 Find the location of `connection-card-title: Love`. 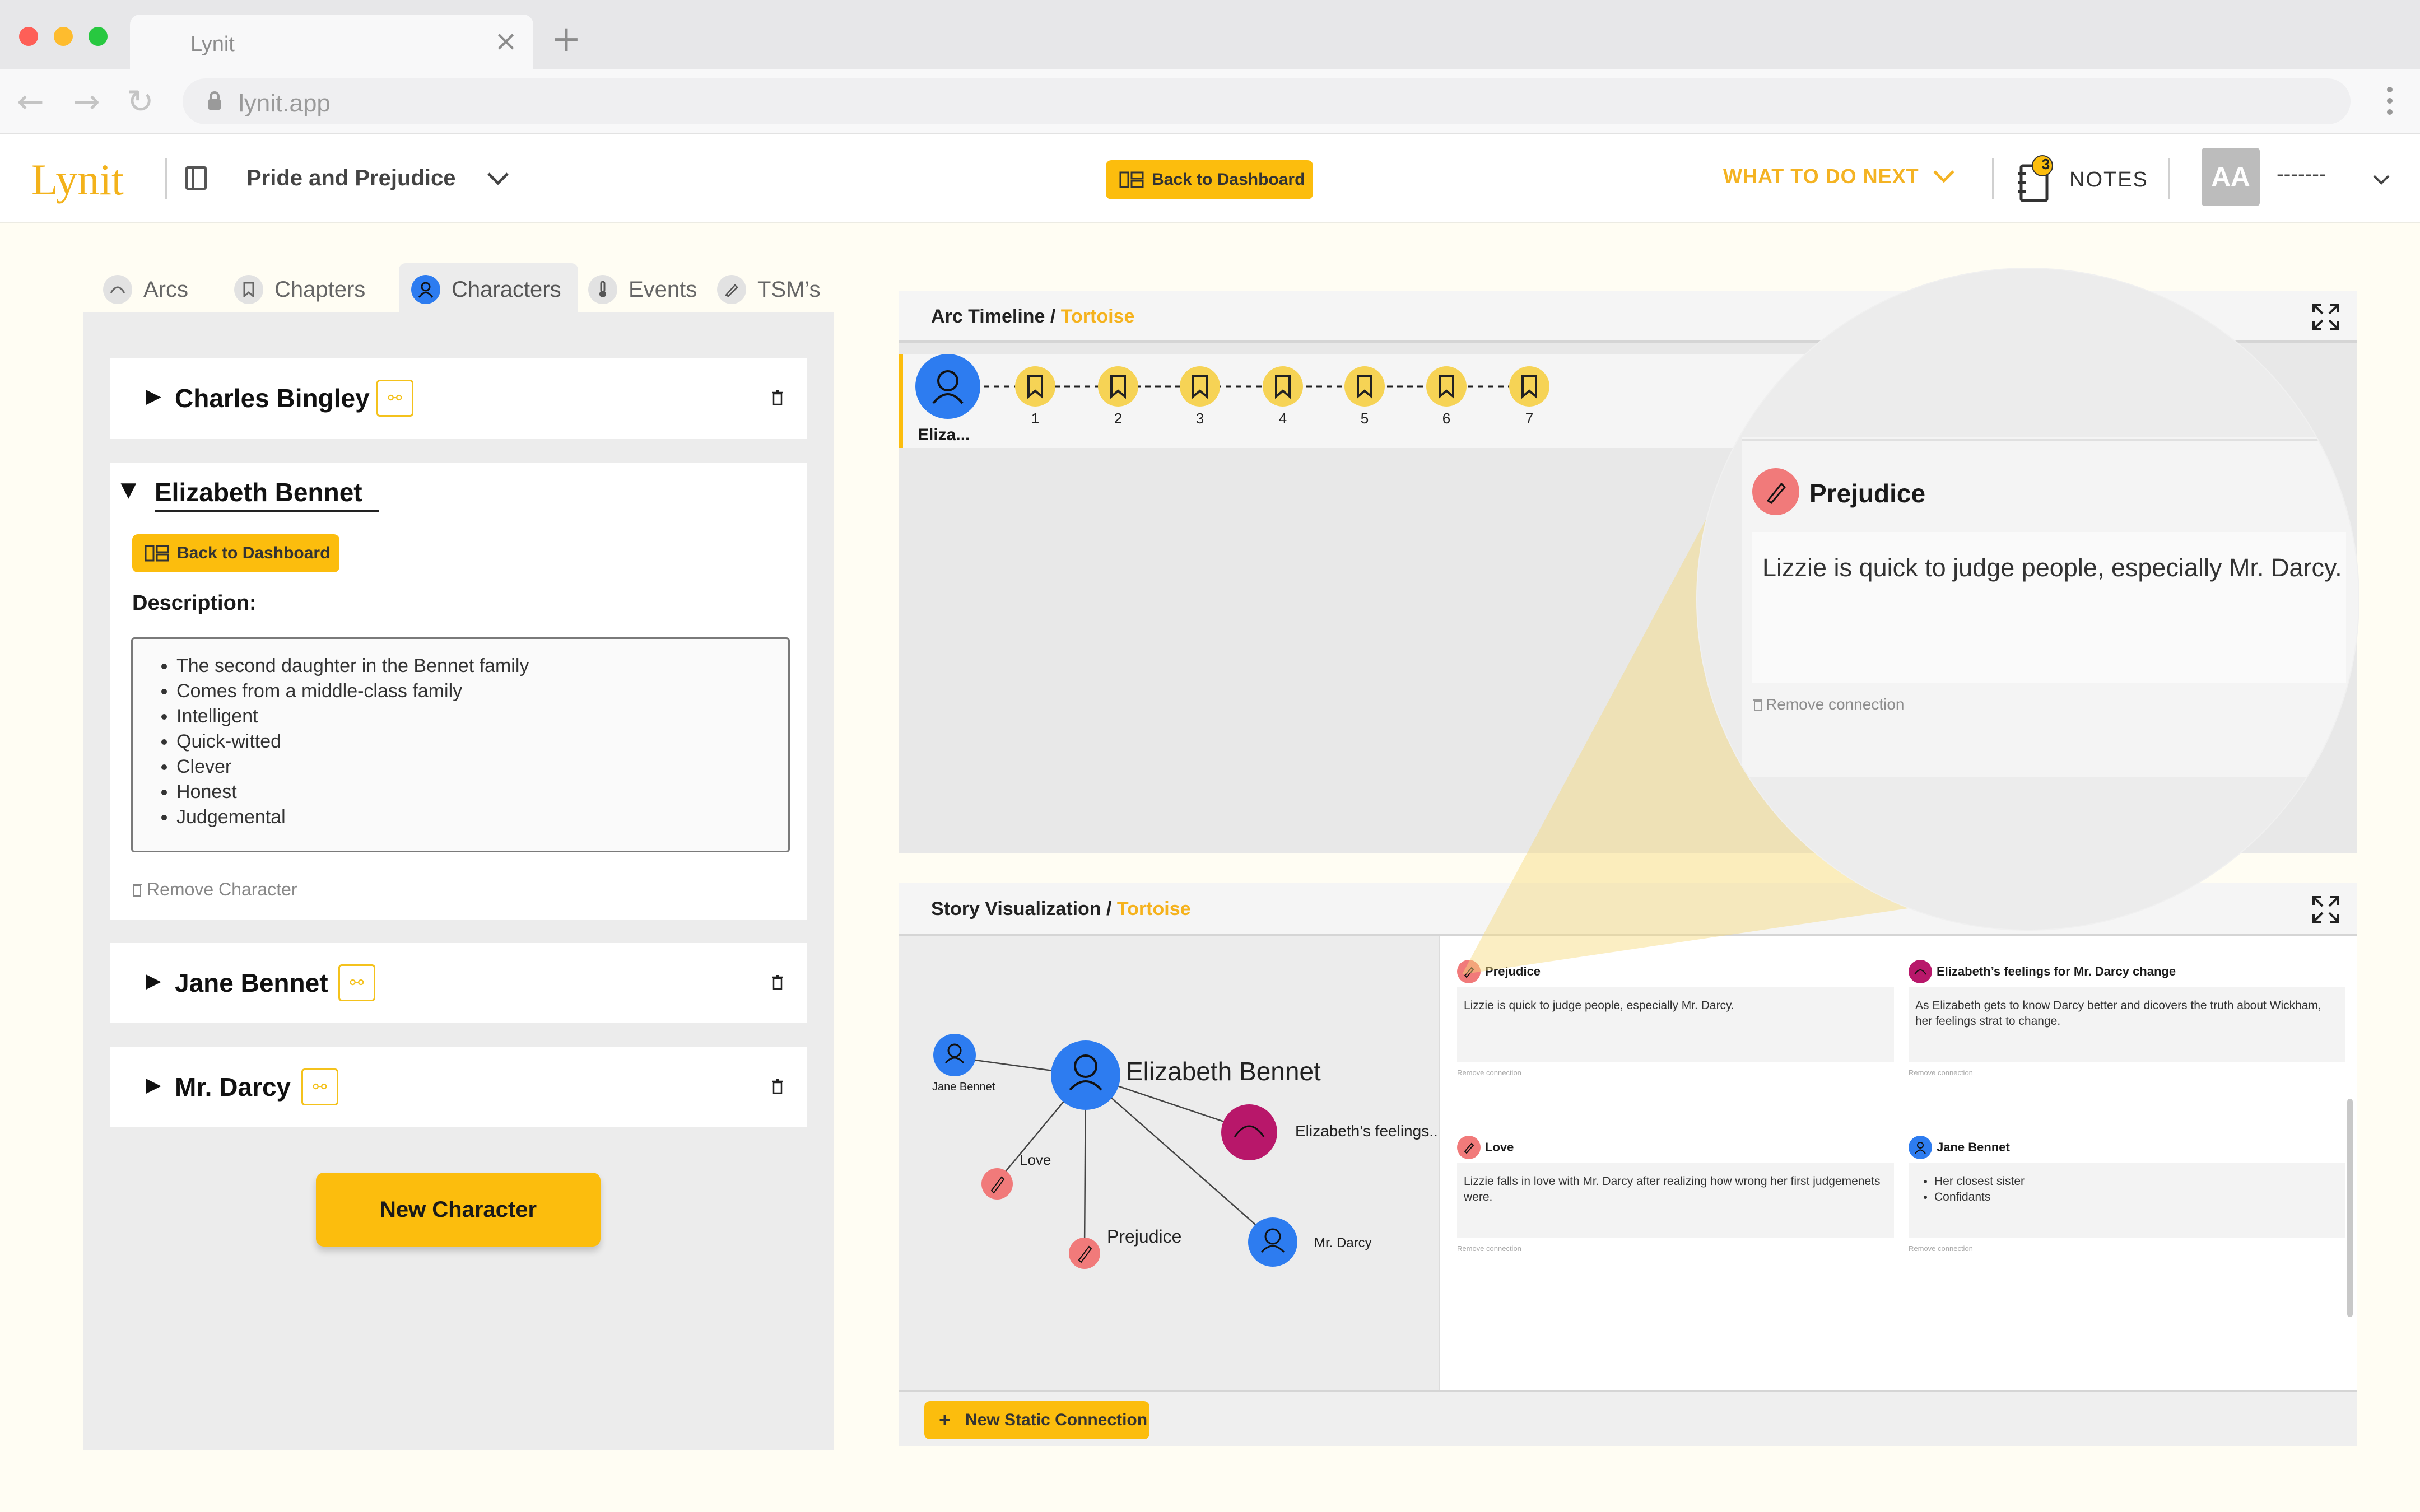

connection-card-title: Love is located at coordinates (1500, 1147).